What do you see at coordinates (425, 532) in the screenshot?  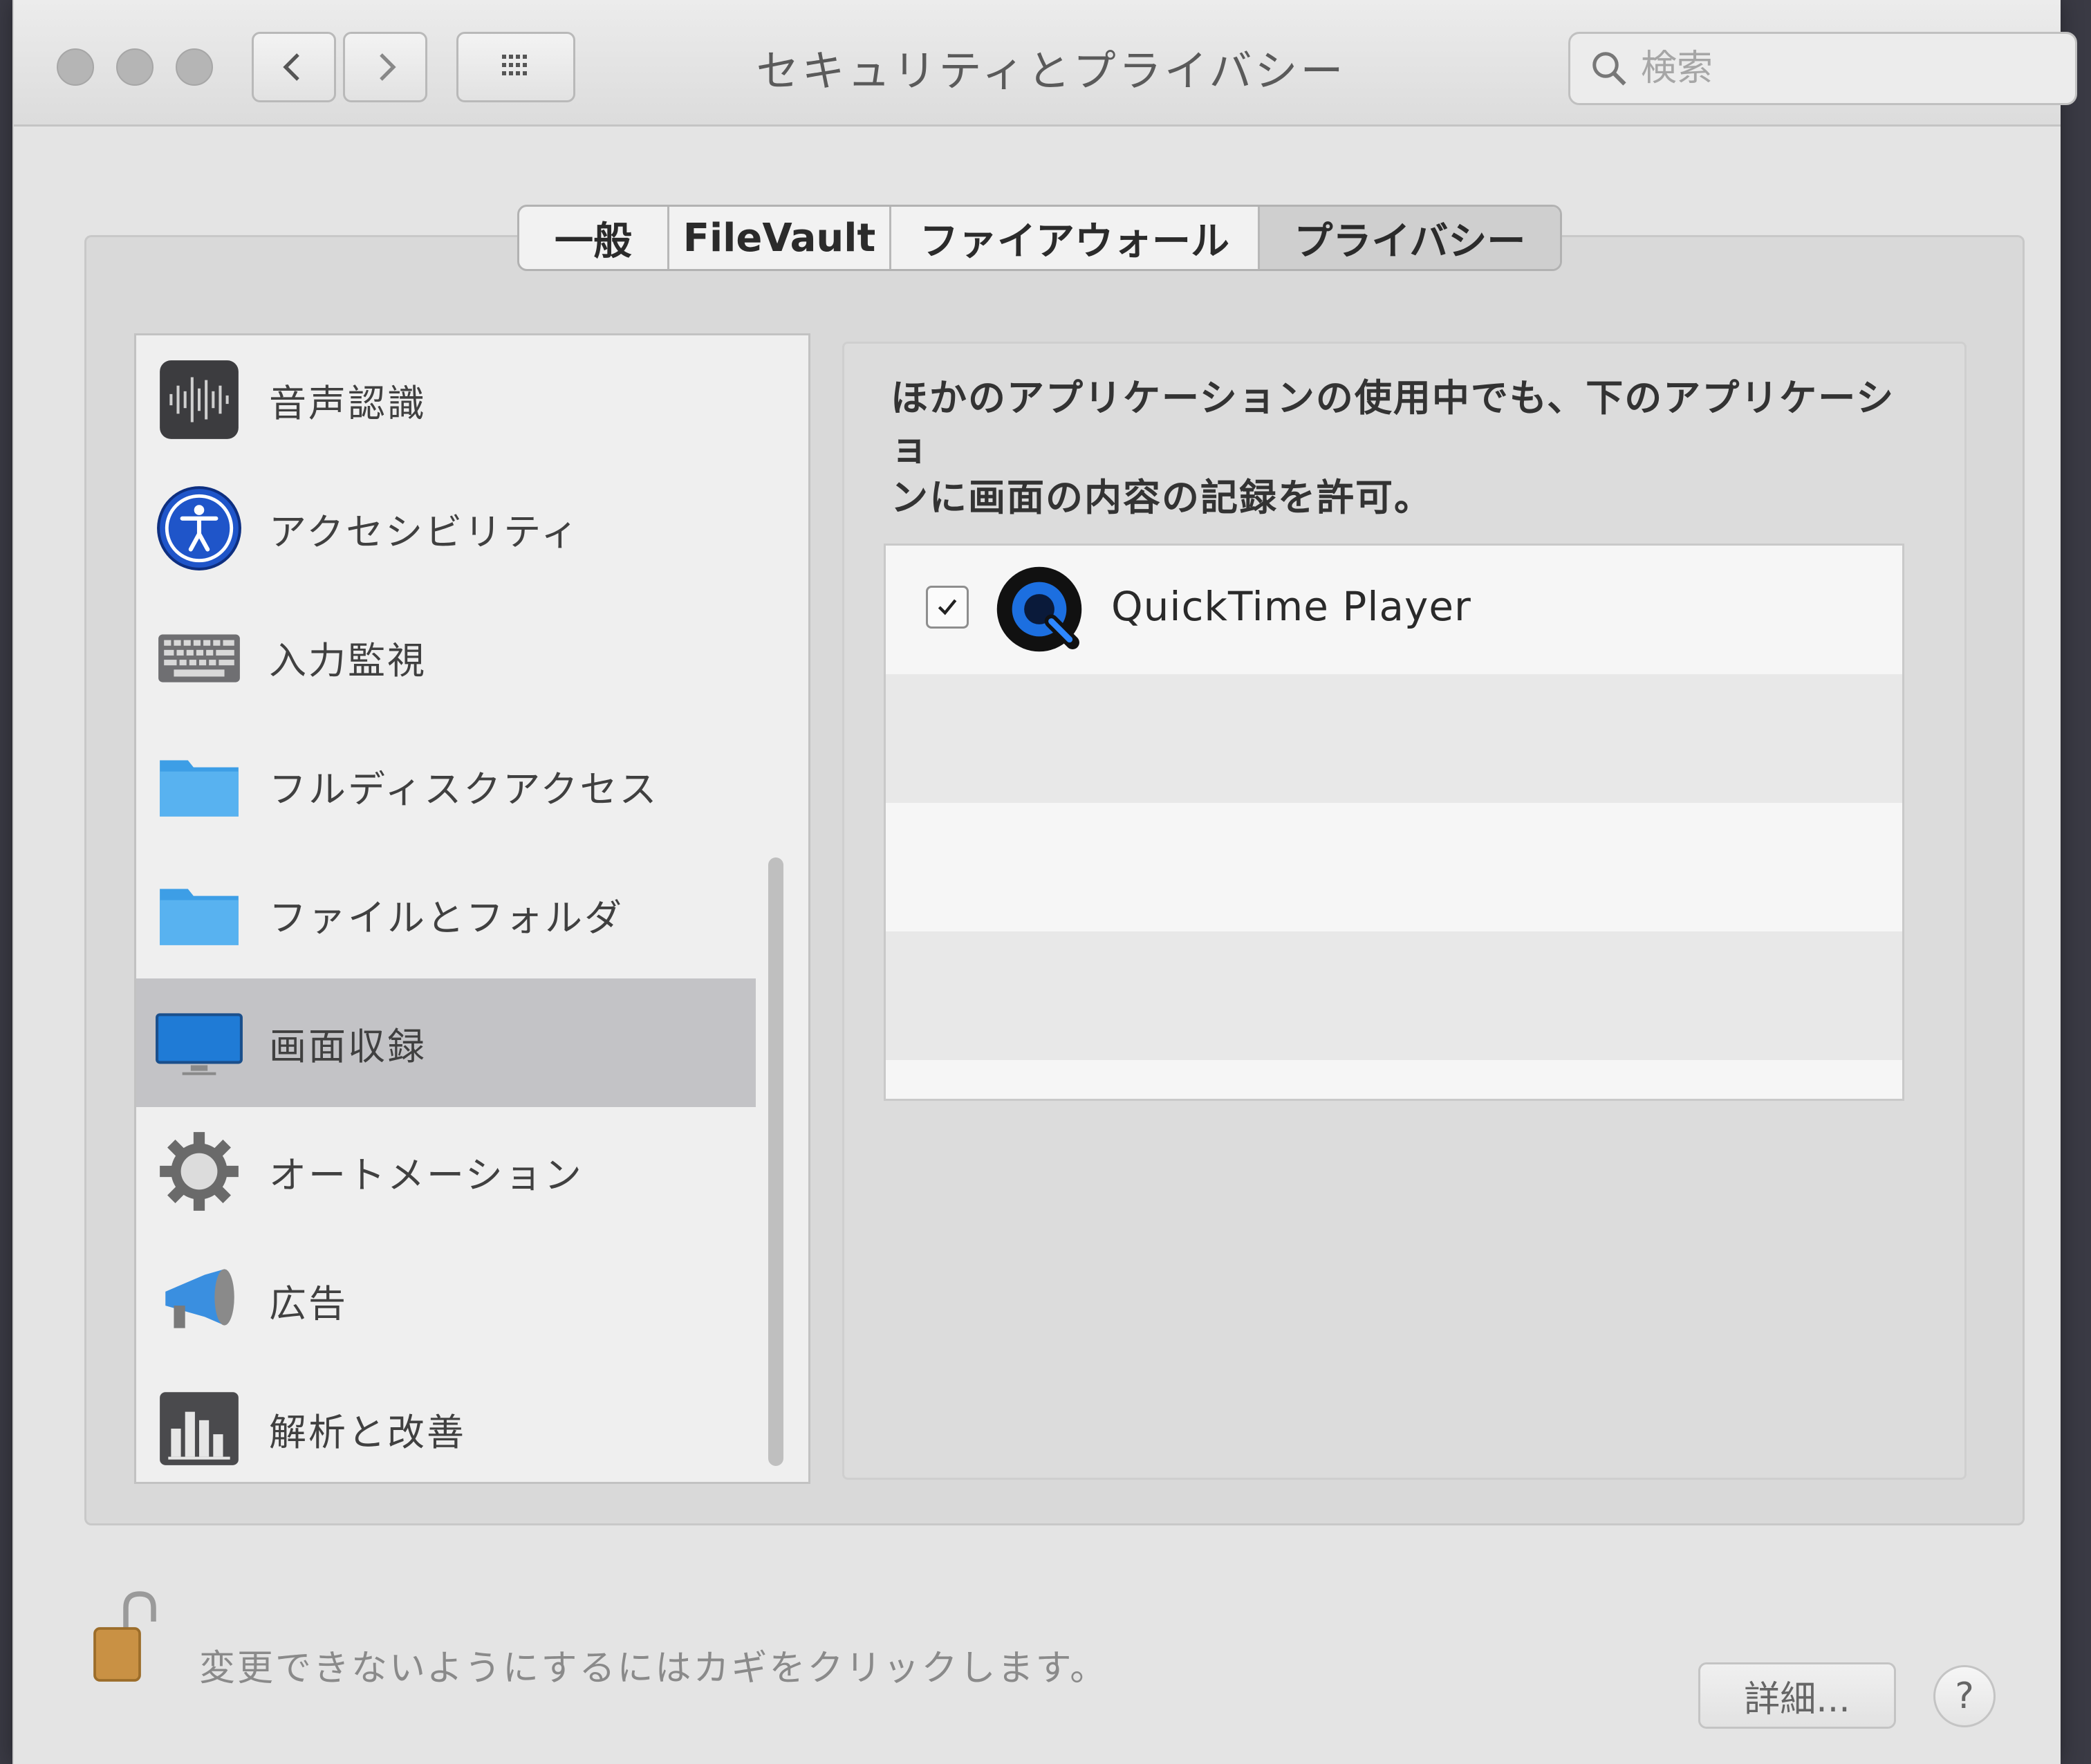 I see `sidebar-item-label: アクセシビリティ` at bounding box center [425, 532].